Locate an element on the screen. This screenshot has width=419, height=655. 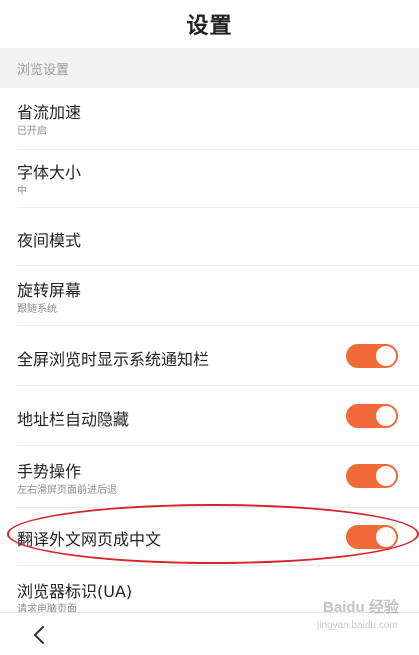
chevron-left-icon is located at coordinates (40, 635).